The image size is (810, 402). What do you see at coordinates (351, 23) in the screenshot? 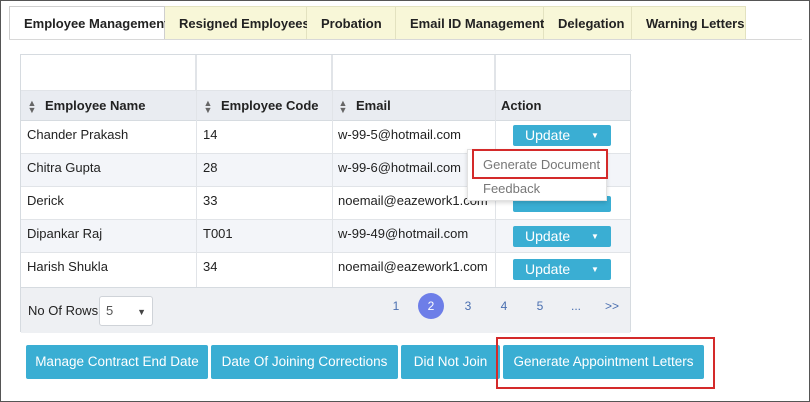
I see `tab-probation: Probation` at bounding box center [351, 23].